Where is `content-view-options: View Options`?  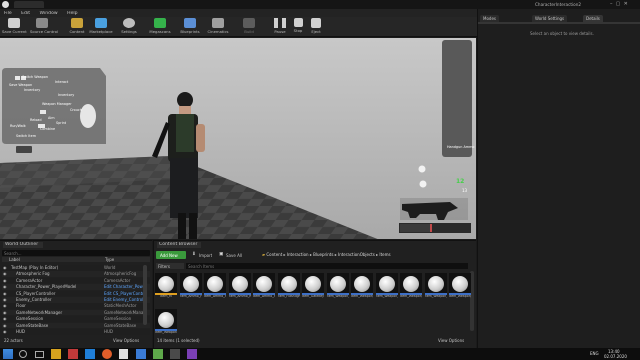 content-view-options: View Options is located at coordinates (451, 340).